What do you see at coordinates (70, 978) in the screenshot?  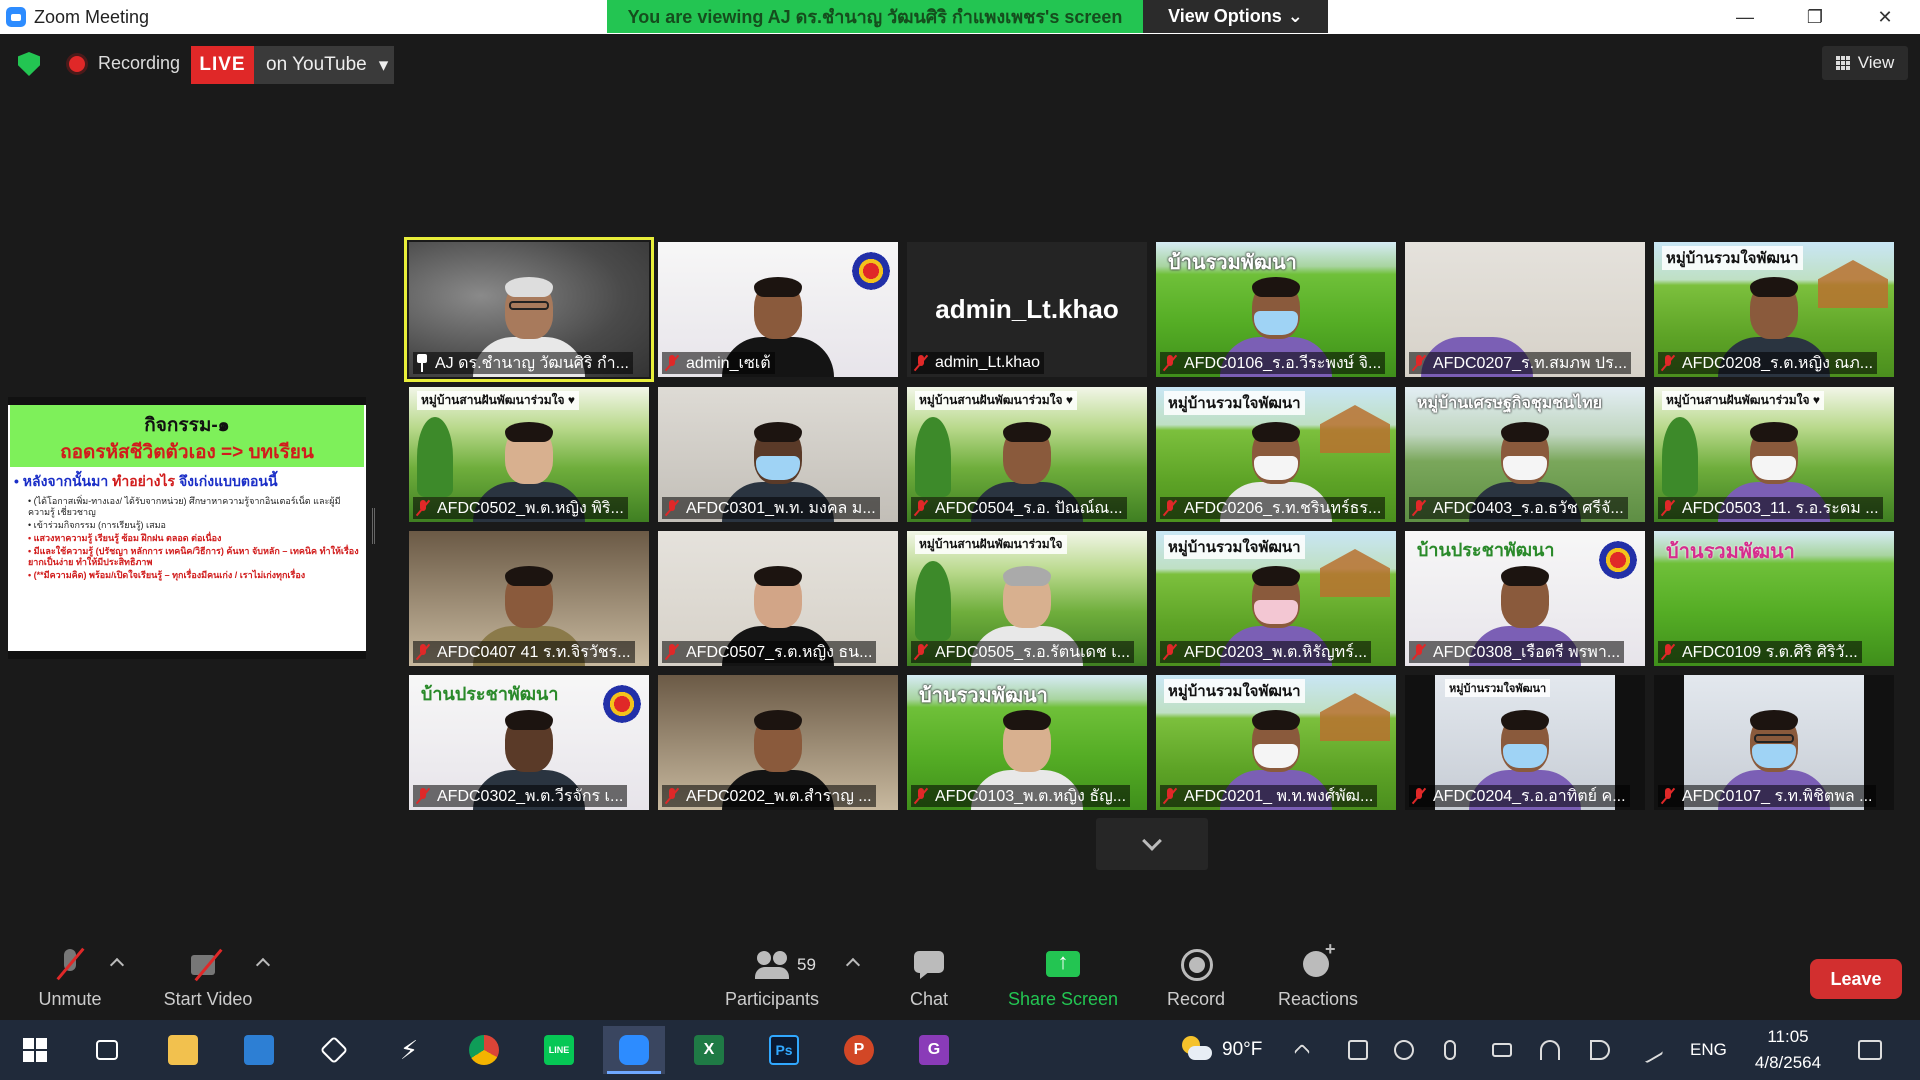 I see `unmute-button: Unmute` at bounding box center [70, 978].